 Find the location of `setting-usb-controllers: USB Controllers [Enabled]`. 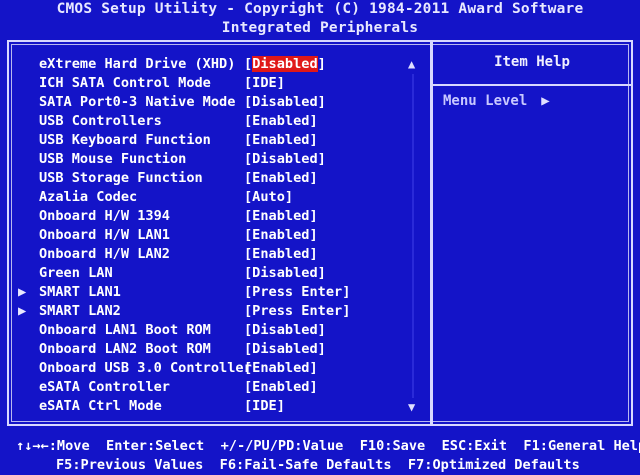

setting-usb-controllers: USB Controllers [Enabled] is located at coordinates (218, 121).